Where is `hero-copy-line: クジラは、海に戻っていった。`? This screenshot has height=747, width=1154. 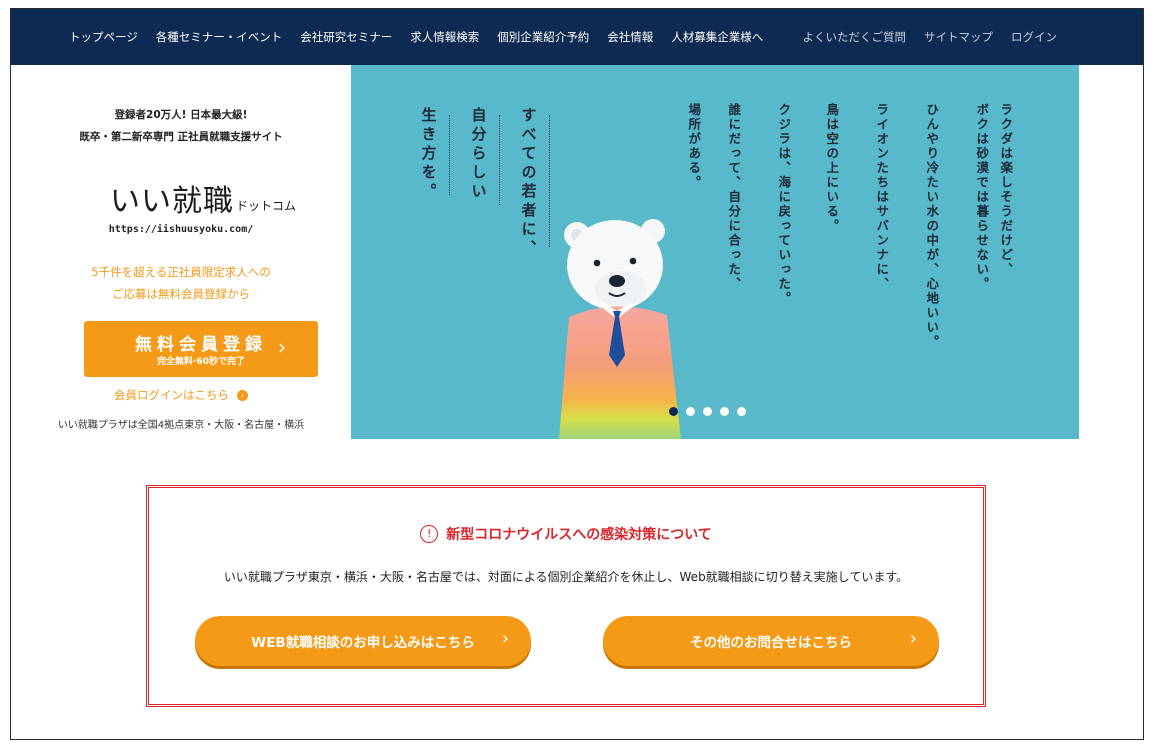
hero-copy-line: クジラは、海に戻っていった。 is located at coordinates (784, 204).